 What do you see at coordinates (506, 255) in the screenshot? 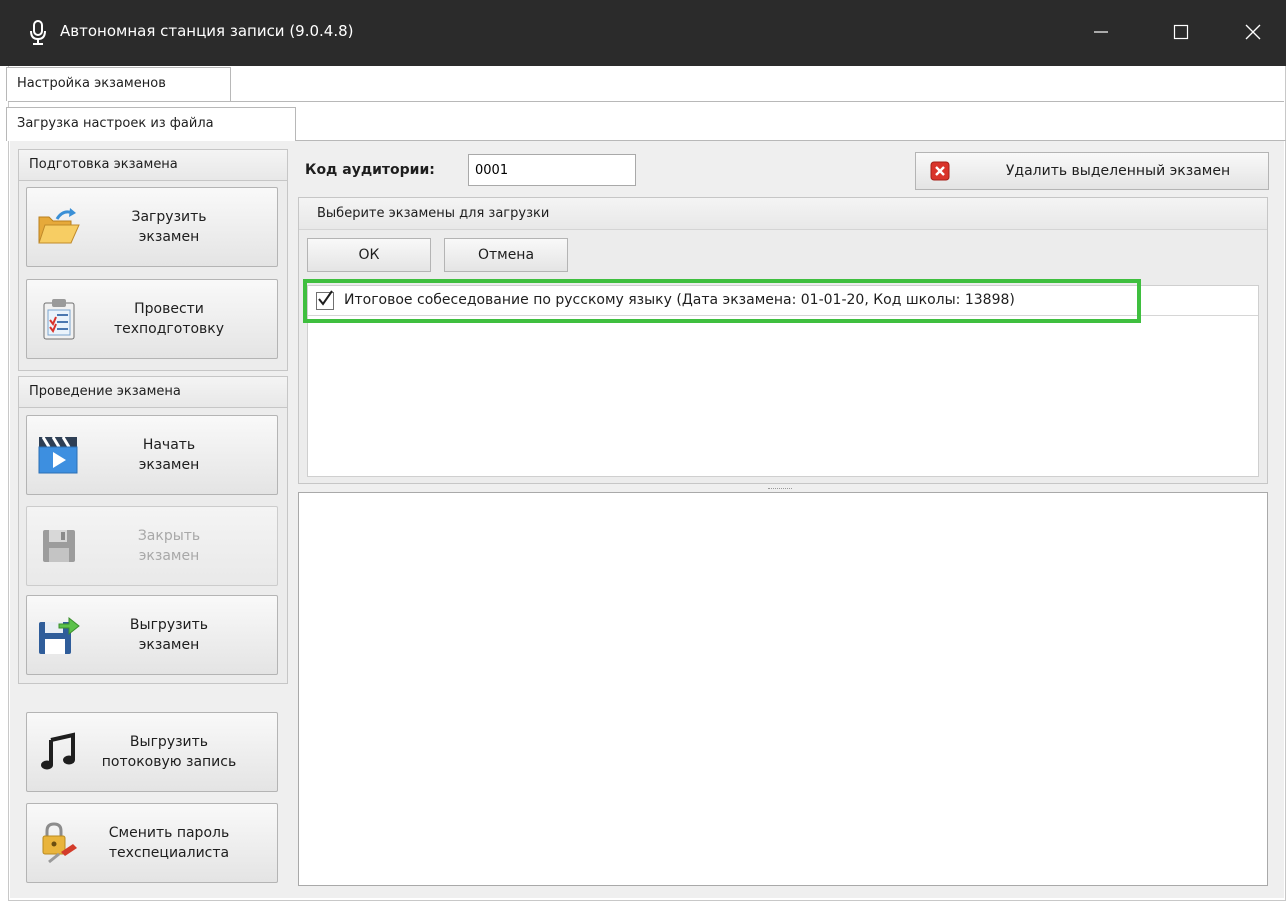
I see `cancel-button: Отмена` at bounding box center [506, 255].